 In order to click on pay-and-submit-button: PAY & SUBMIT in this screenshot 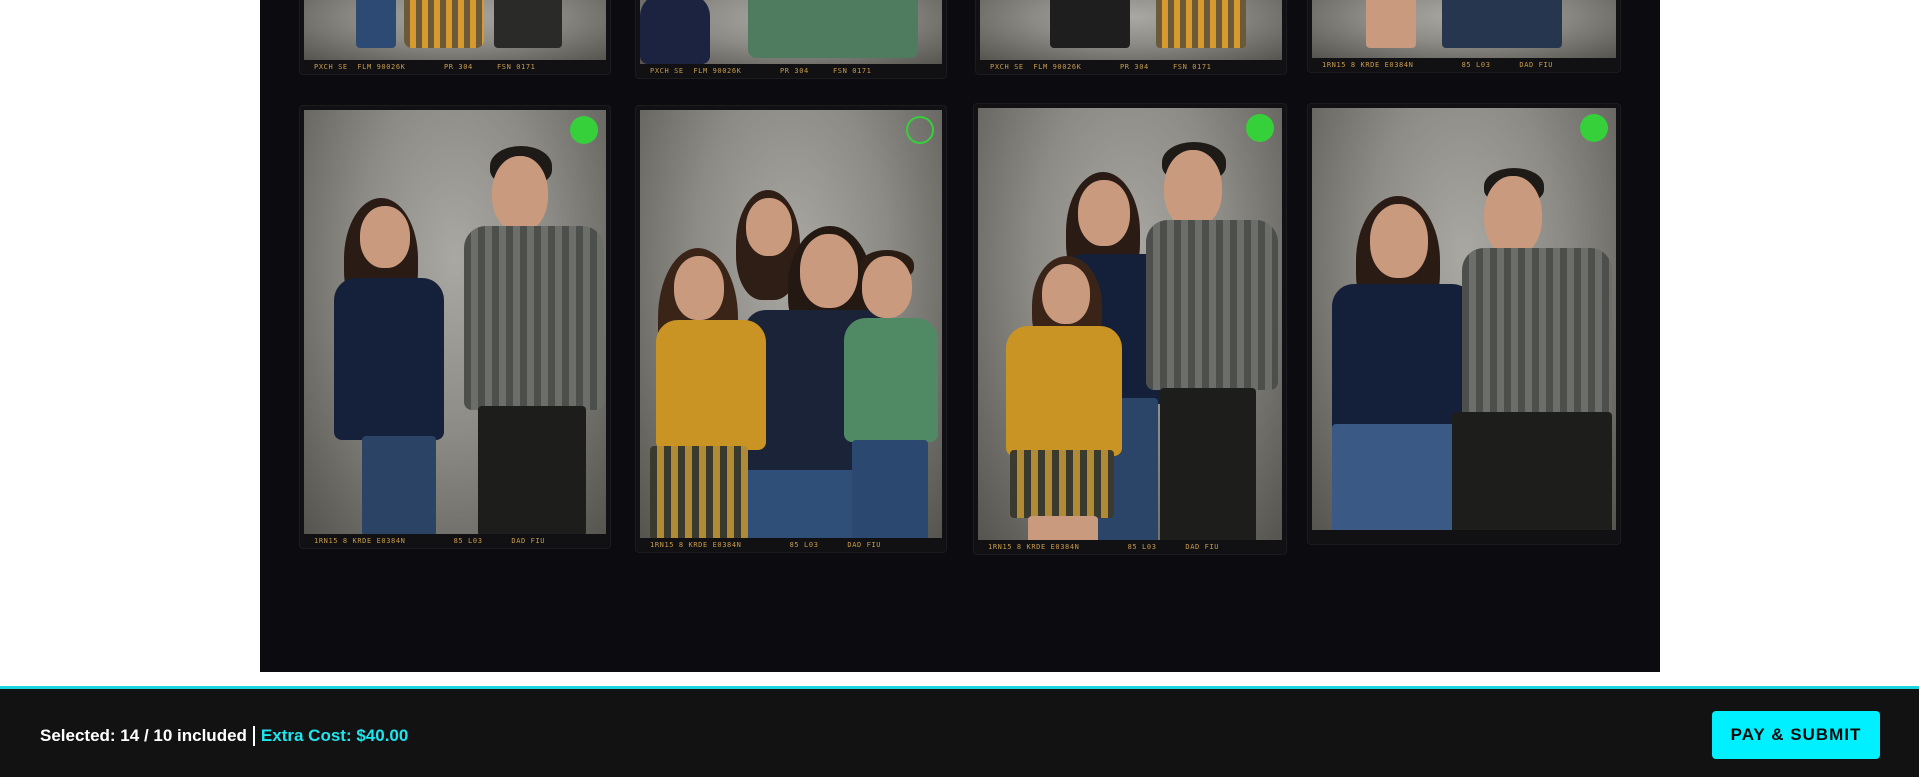, I will do `click(1796, 735)`.